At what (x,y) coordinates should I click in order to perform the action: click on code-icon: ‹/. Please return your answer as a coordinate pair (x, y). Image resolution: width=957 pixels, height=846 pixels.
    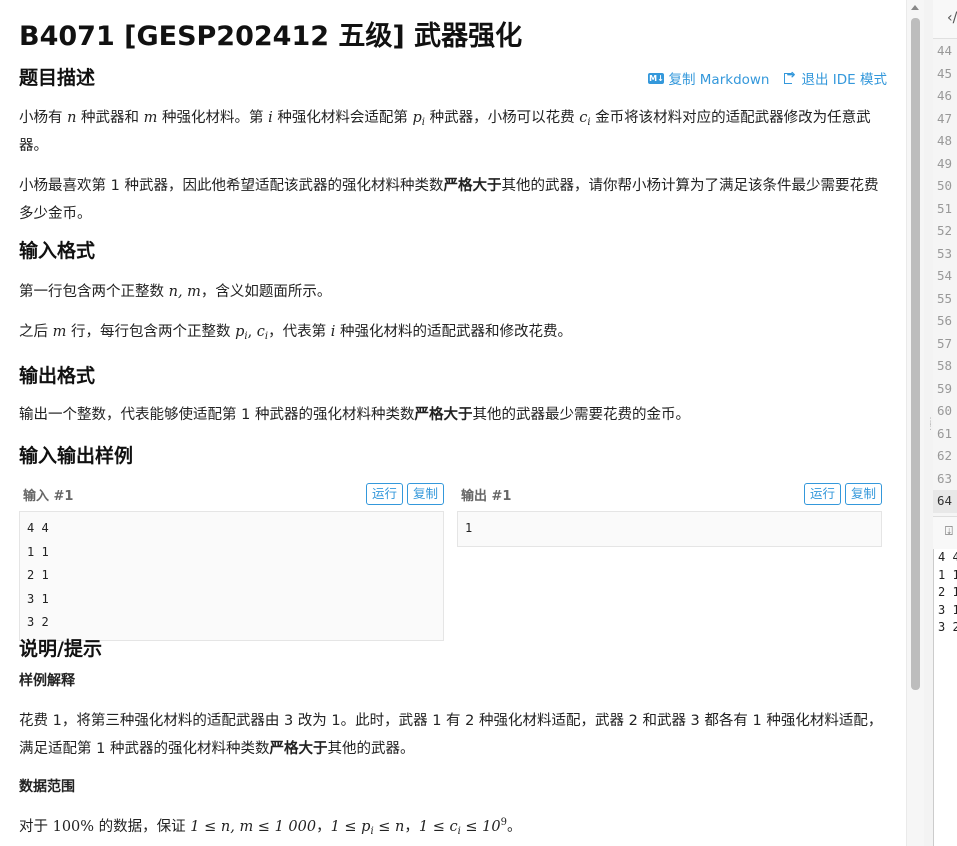
    Looking at the image, I should click on (952, 18).